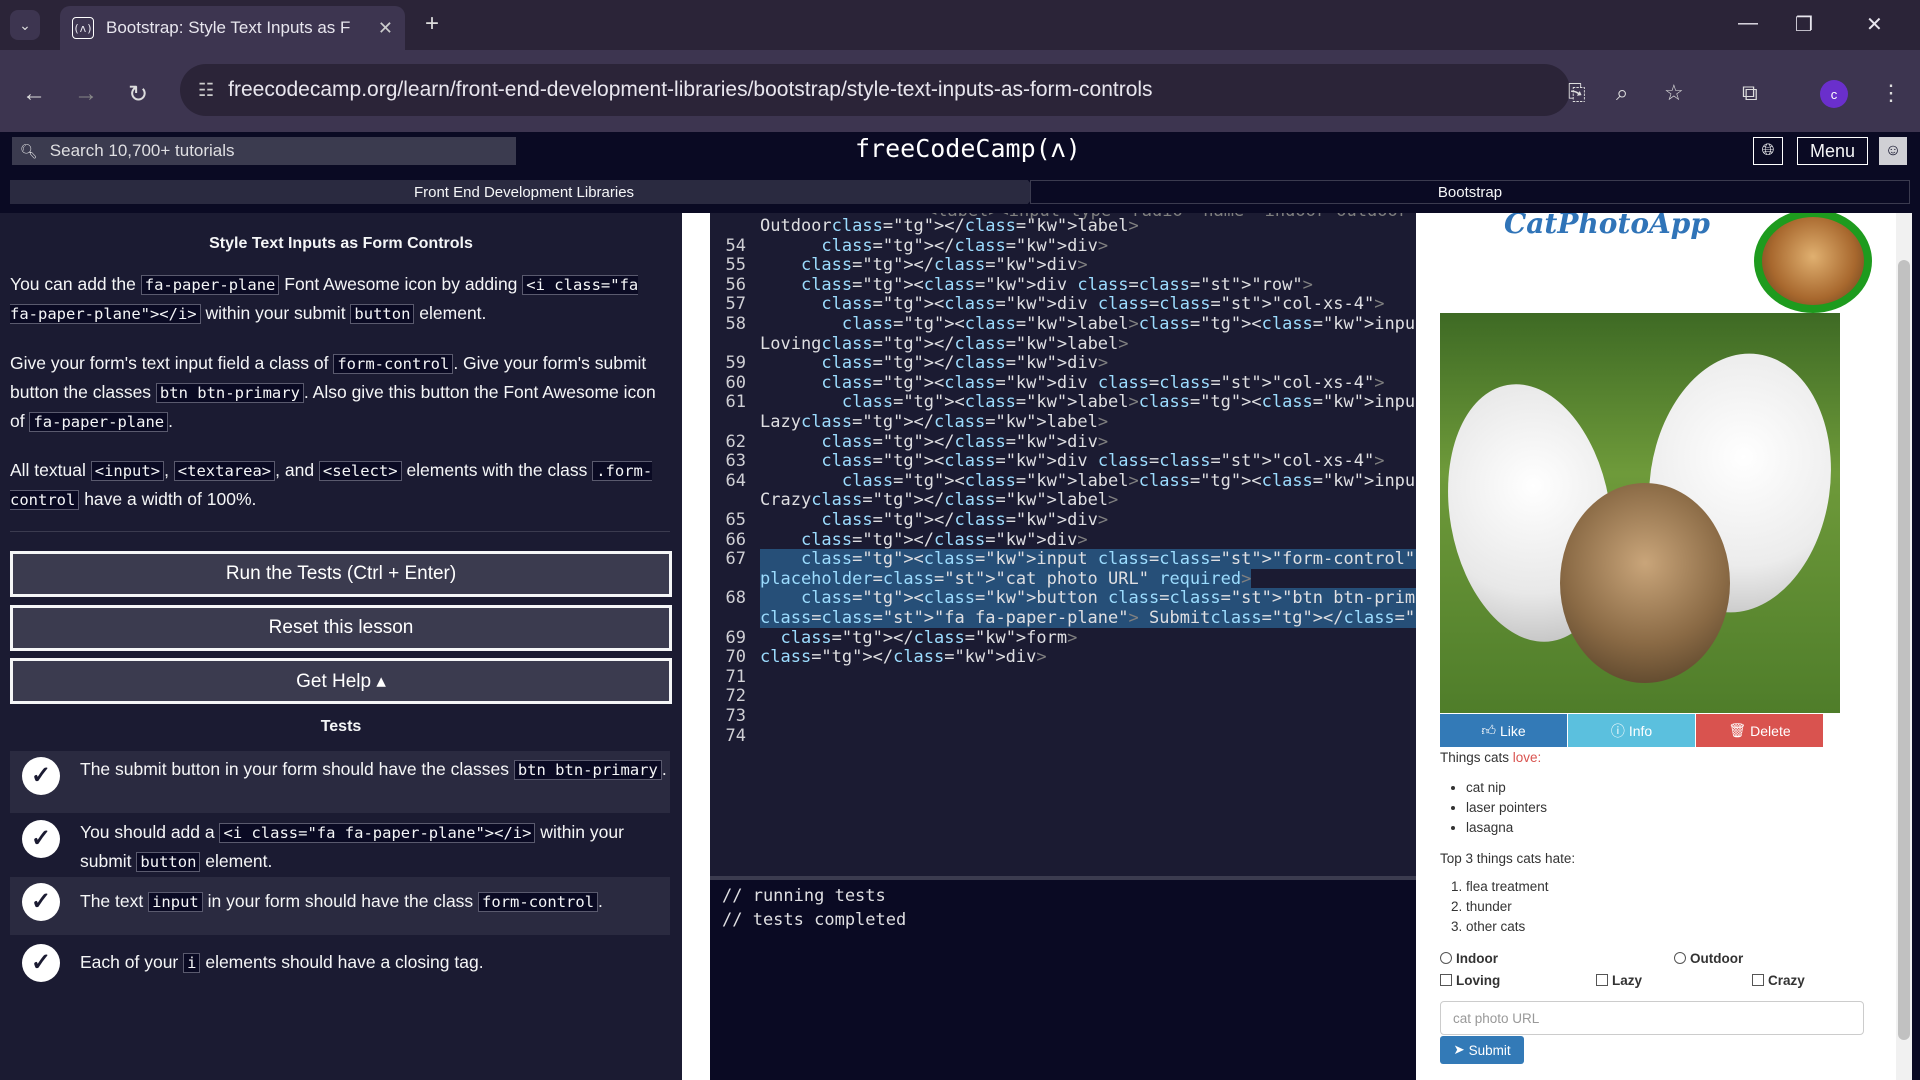 This screenshot has width=1920, height=1080. I want to click on kitten-avatar-image, so click(1813, 263).